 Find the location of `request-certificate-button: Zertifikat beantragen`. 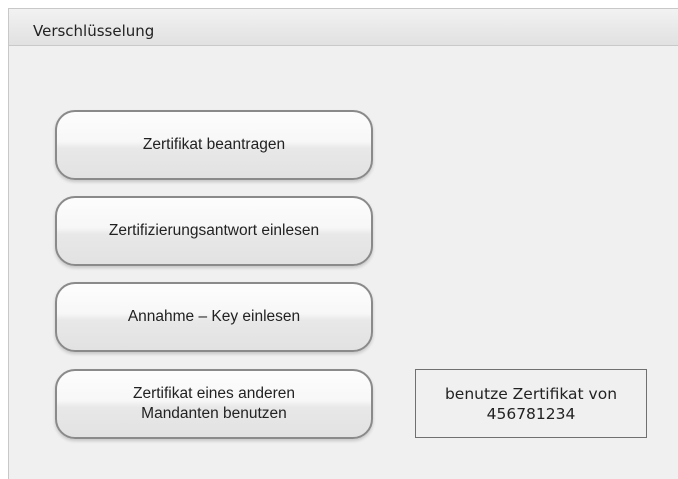

request-certificate-button: Zertifikat beantragen is located at coordinates (214, 145).